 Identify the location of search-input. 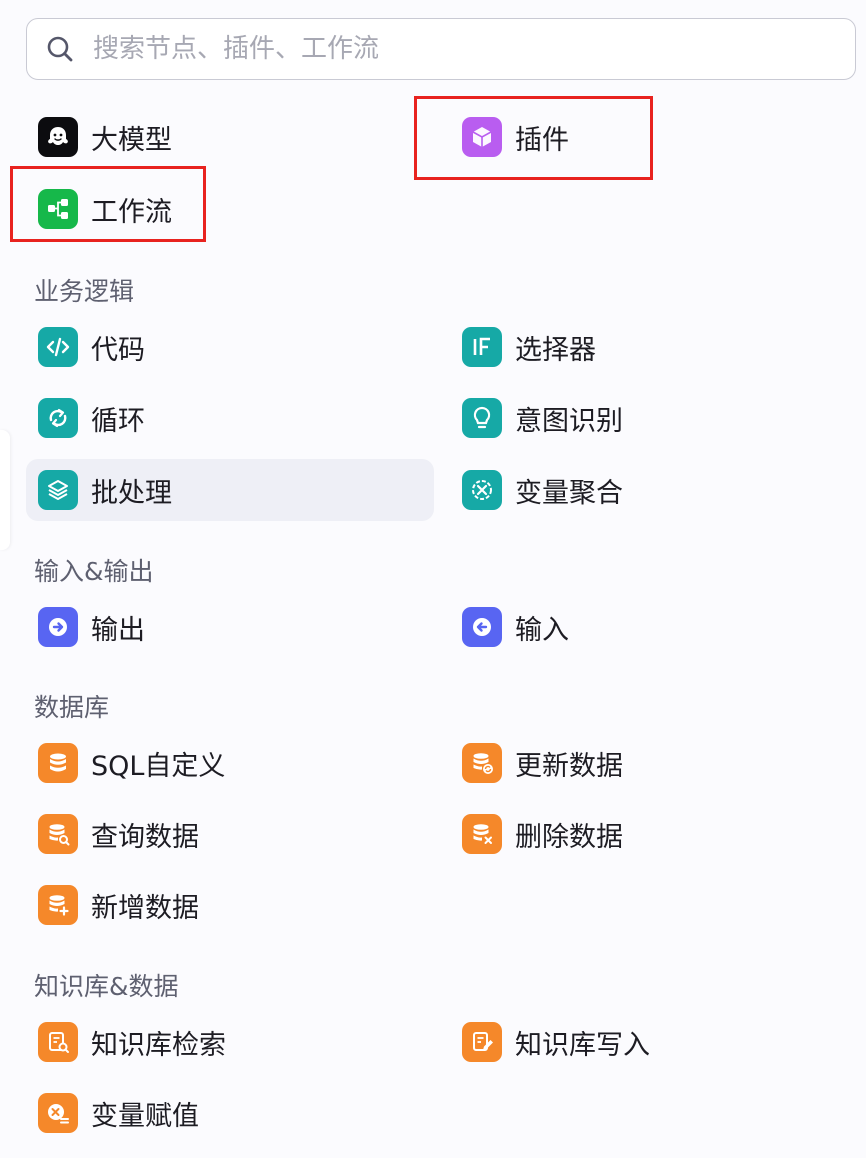
(443, 49).